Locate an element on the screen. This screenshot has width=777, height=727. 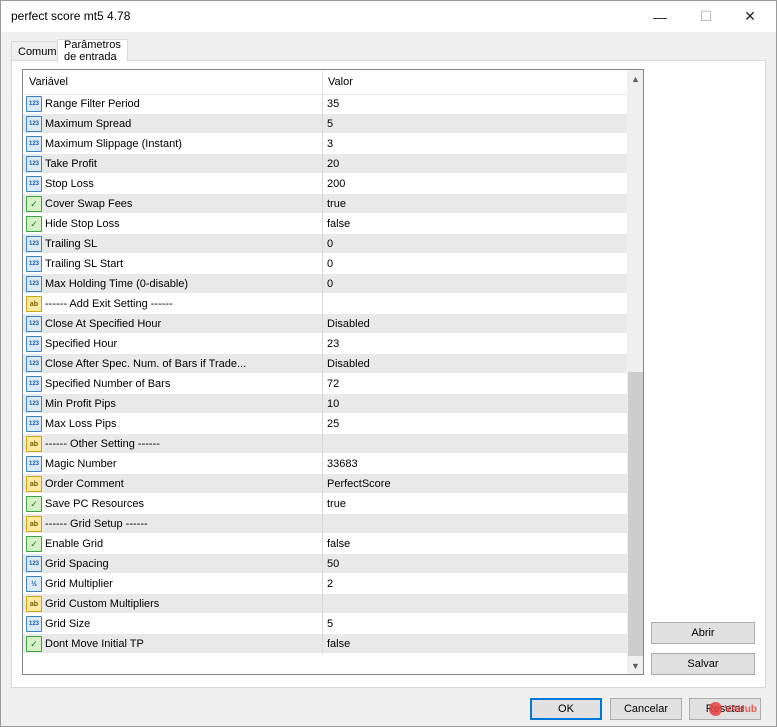
grid-row: 123 Maximum Spread 5 is located at coordinates (325, 124).